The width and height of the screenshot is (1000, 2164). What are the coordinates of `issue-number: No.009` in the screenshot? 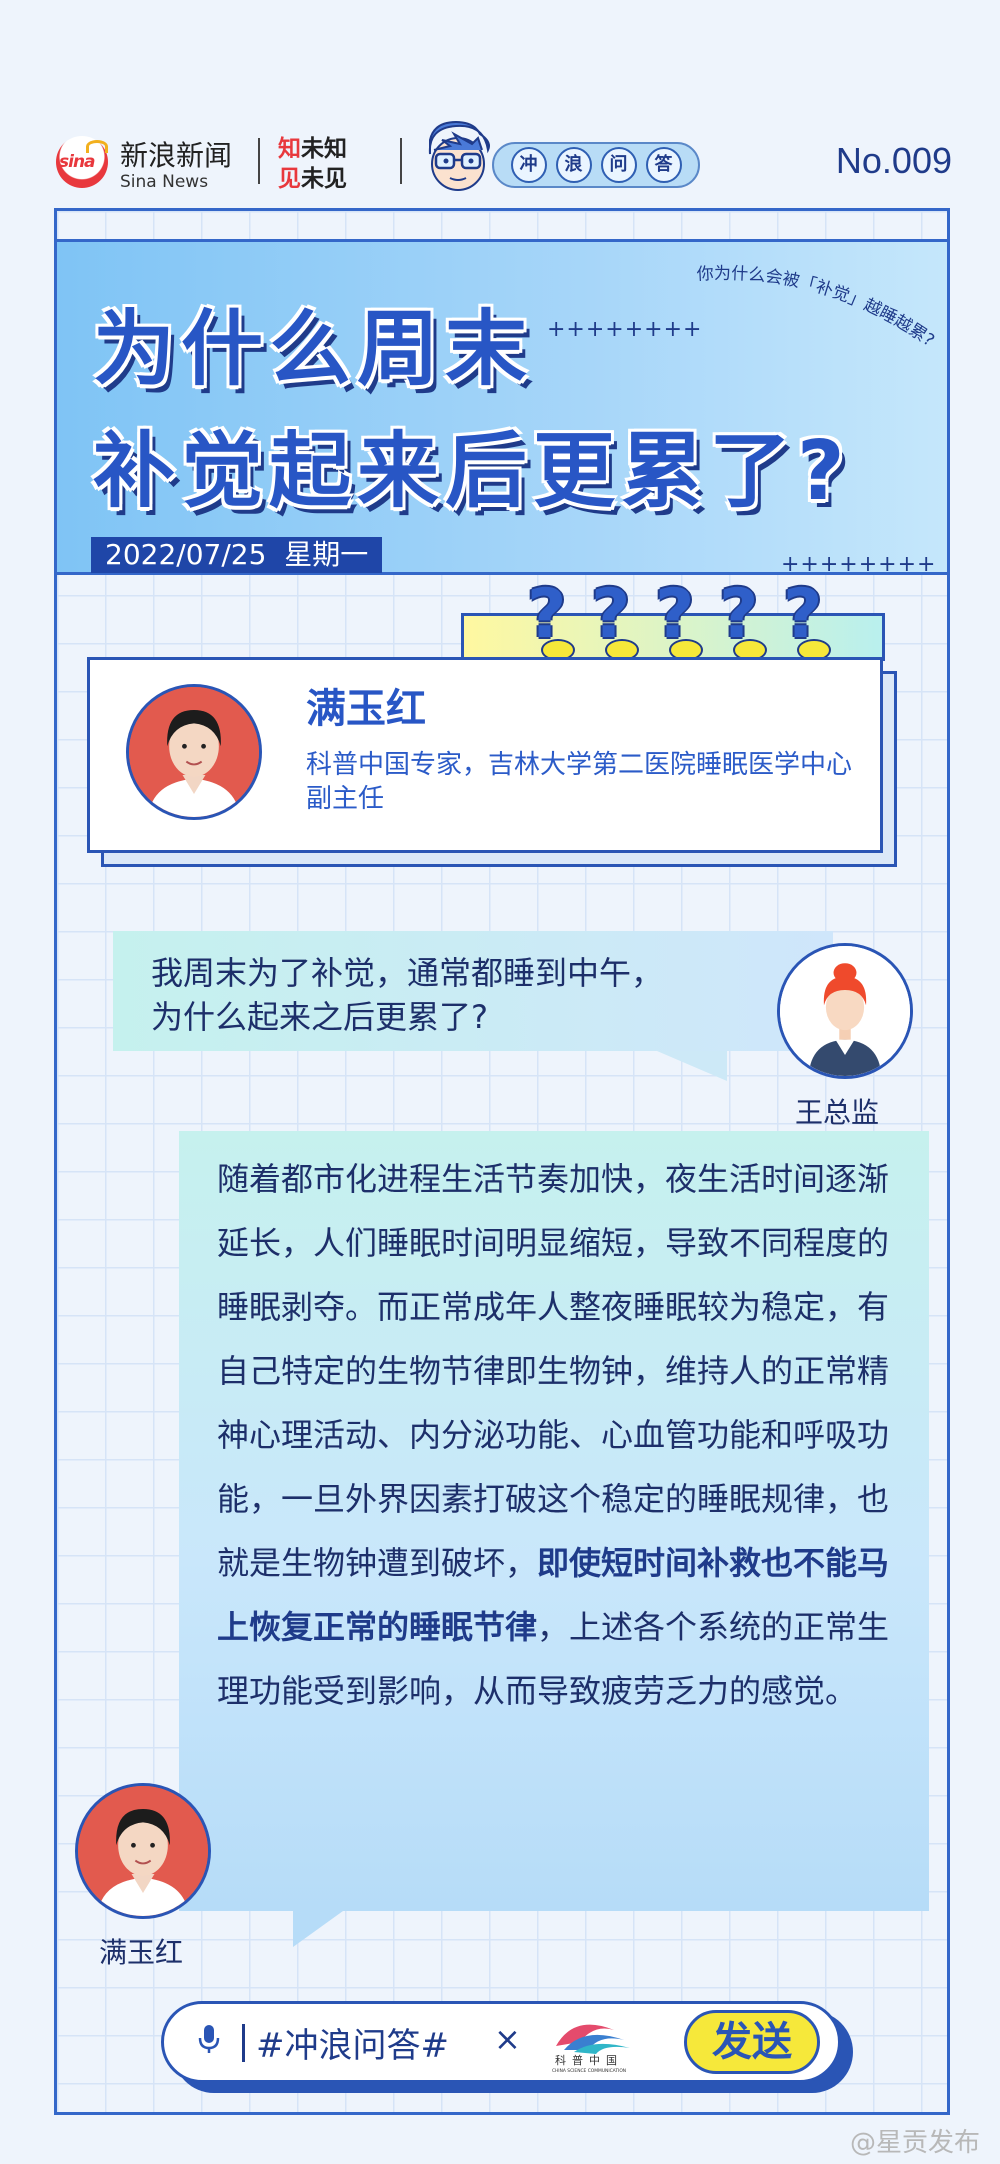 It's located at (893, 160).